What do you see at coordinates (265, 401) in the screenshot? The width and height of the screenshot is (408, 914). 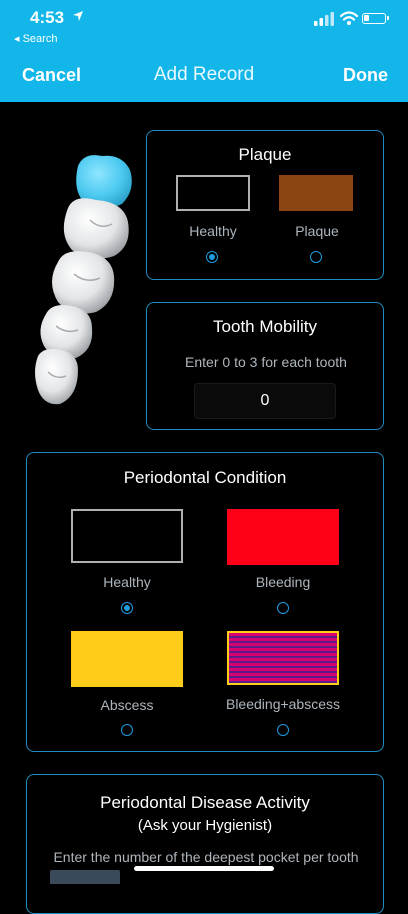 I see `tooth-mobility-input: 0` at bounding box center [265, 401].